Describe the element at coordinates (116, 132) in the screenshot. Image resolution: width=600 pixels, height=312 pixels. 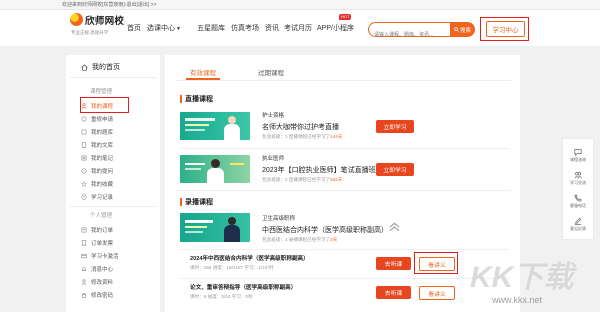
I see `sidebar-item-question-bank: 我的题库` at that location.